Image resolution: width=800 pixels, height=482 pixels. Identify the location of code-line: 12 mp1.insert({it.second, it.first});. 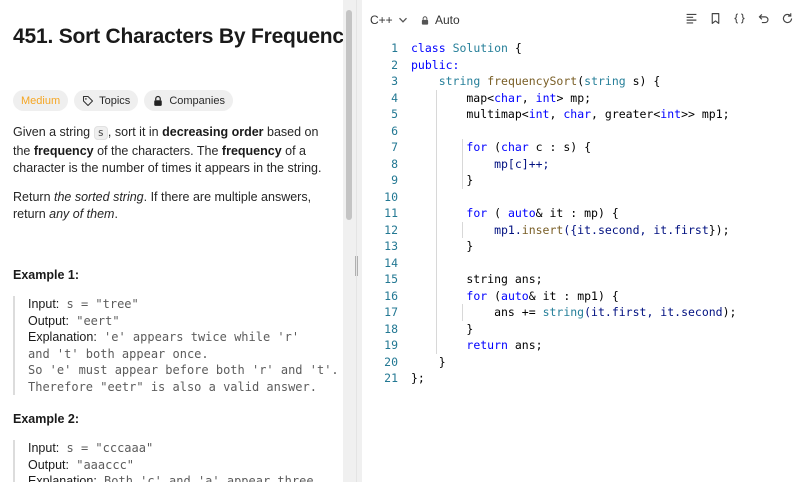
(557, 229).